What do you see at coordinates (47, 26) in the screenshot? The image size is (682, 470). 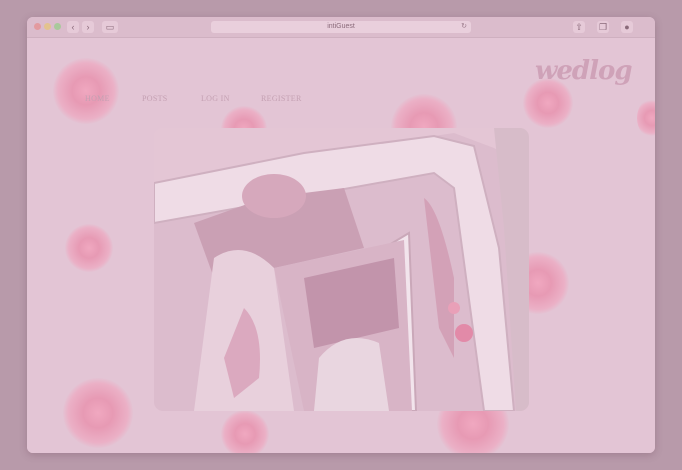 I see `minimize-window-button` at bounding box center [47, 26].